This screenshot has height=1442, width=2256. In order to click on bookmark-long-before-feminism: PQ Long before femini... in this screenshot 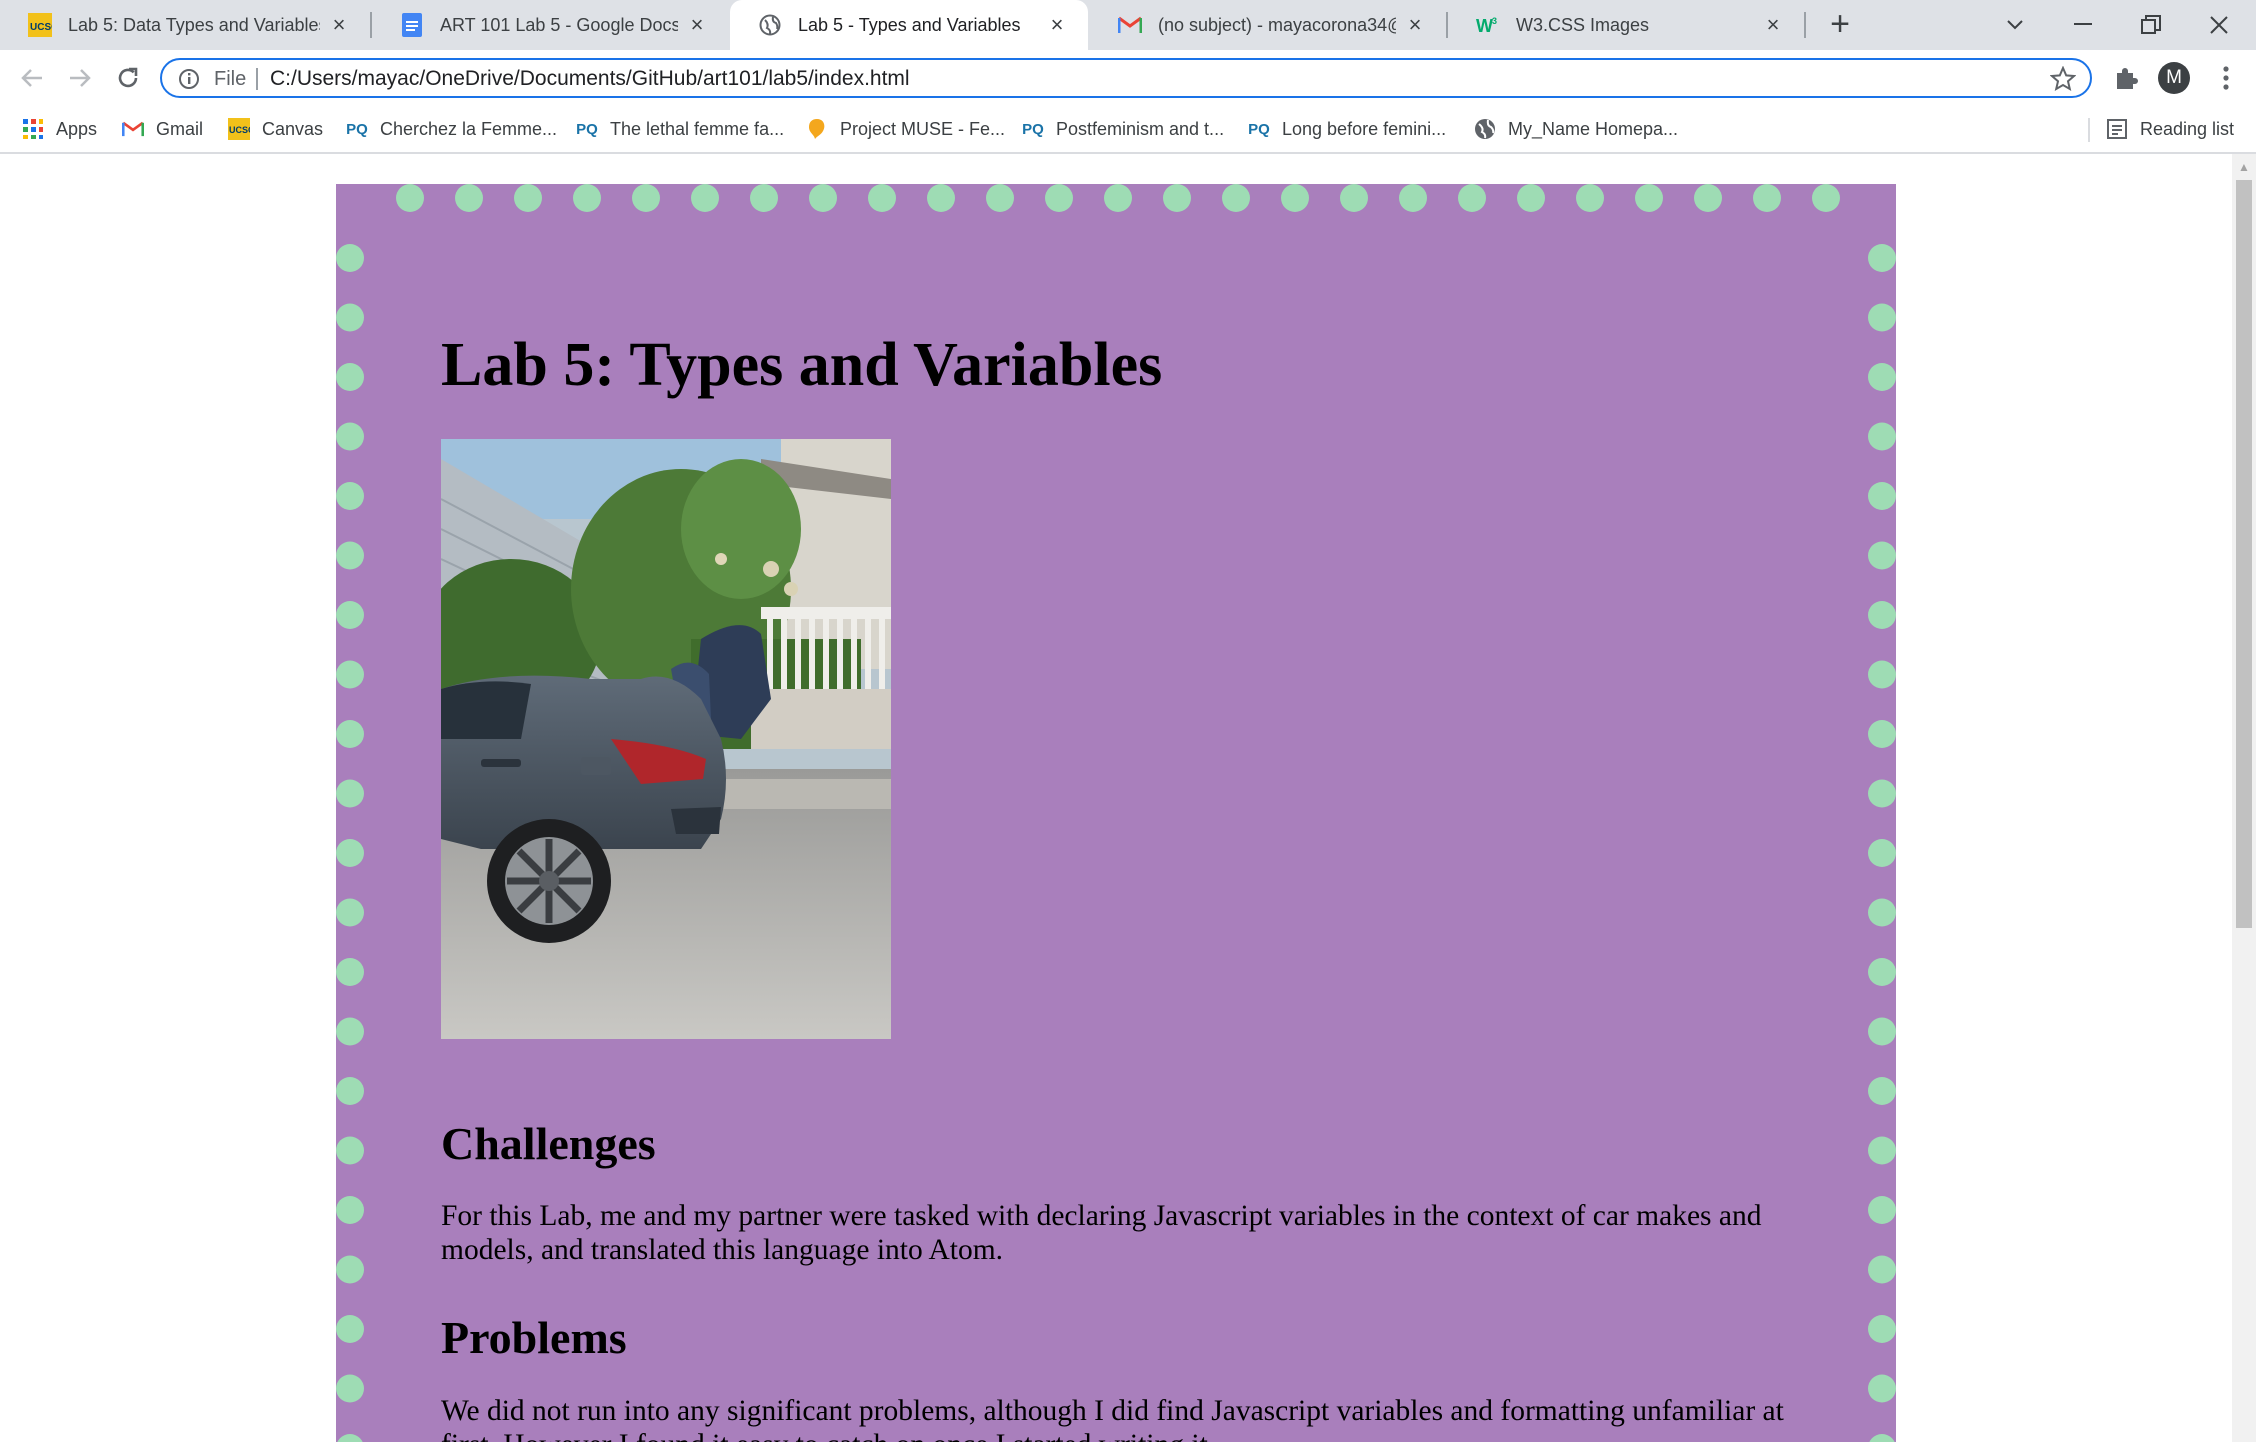, I will do `click(1347, 129)`.